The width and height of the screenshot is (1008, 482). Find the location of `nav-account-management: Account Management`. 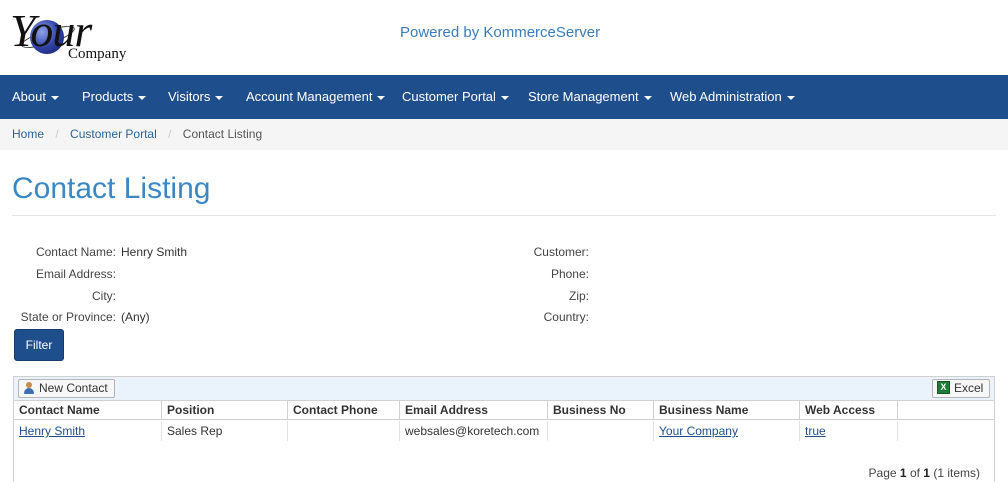

nav-account-management: Account Management is located at coordinates (316, 97).